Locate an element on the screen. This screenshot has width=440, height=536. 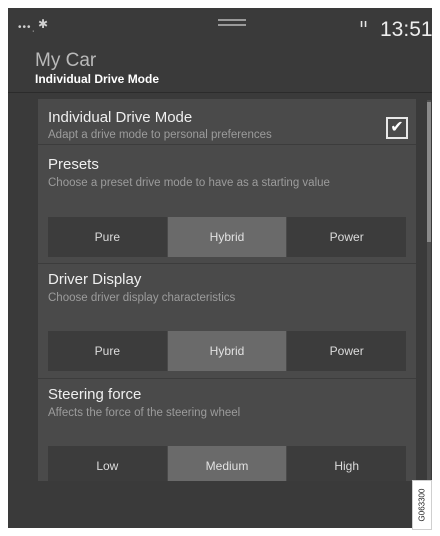
clock: 13:51 is located at coordinates (406, 29).